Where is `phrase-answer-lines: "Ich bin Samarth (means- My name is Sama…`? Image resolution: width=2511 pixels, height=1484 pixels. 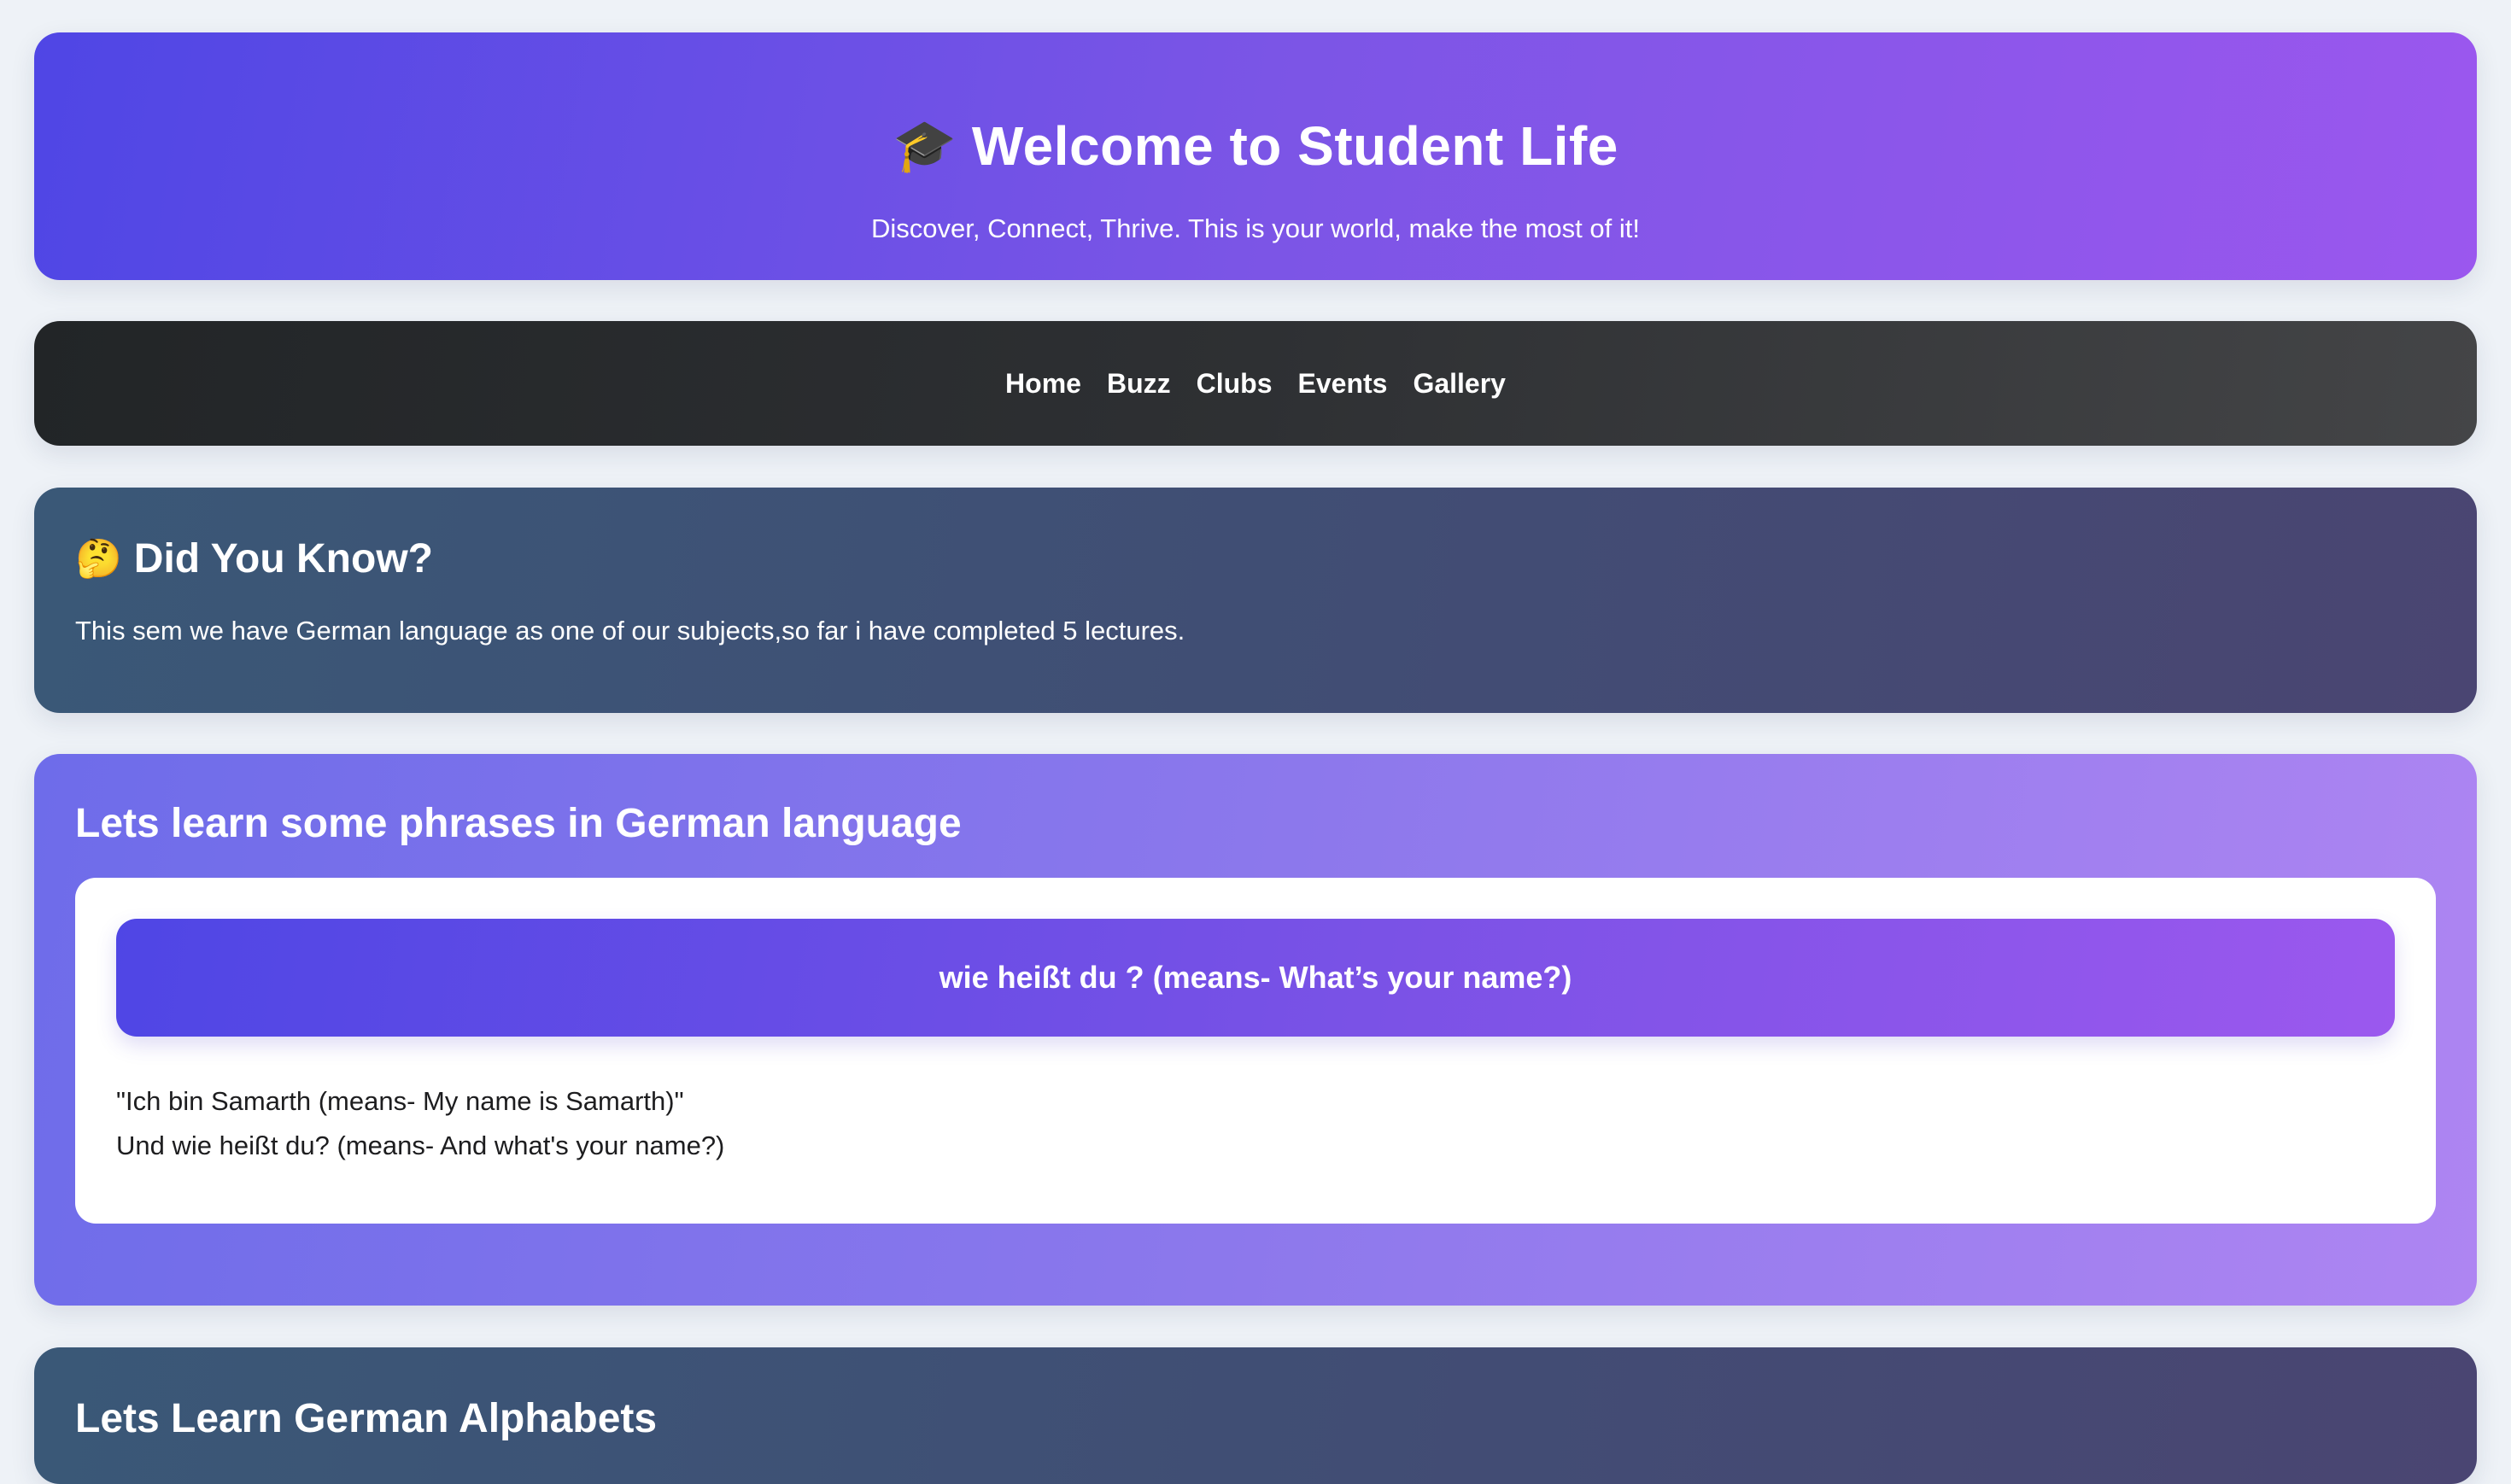 phrase-answer-lines: "Ich bin Samarth (means- My name is Sama… is located at coordinates (420, 1123).